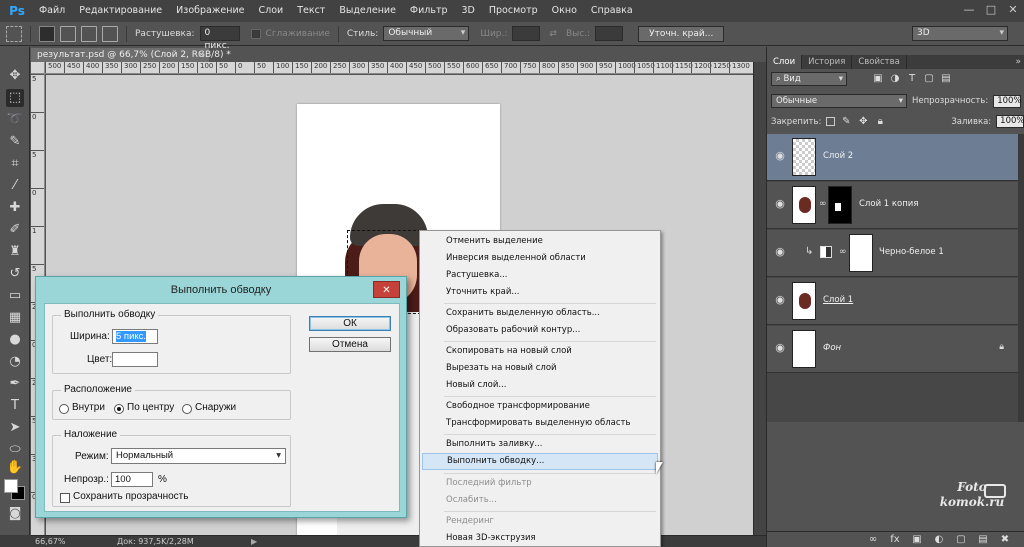  What do you see at coordinates (254, 541) in the screenshot?
I see `status-menu-icon: ▶` at bounding box center [254, 541].